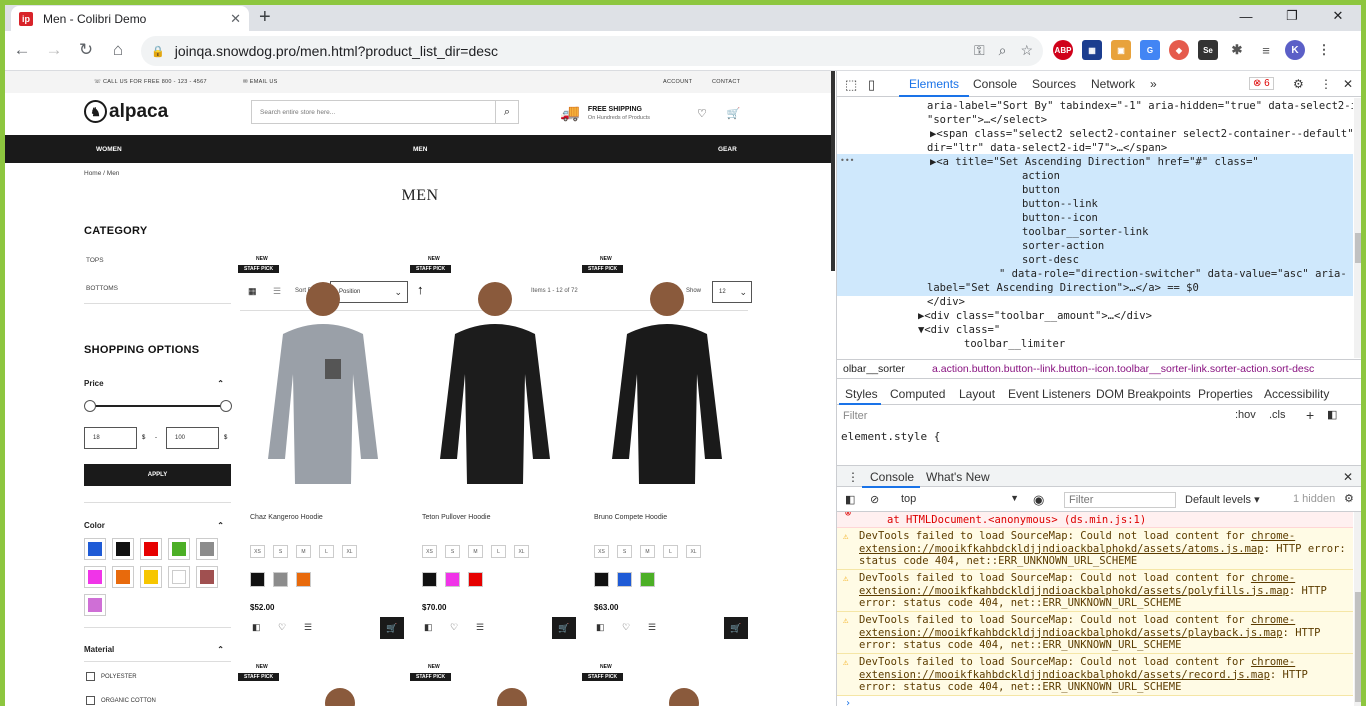 The height and width of the screenshot is (706, 1366). What do you see at coordinates (833, 171) in the screenshot?
I see `page-scrollbar` at bounding box center [833, 171].